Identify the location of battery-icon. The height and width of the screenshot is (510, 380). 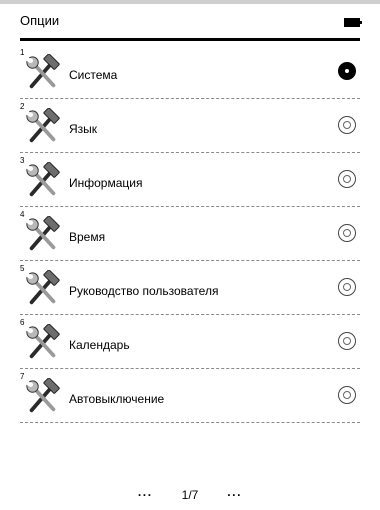
(353, 22).